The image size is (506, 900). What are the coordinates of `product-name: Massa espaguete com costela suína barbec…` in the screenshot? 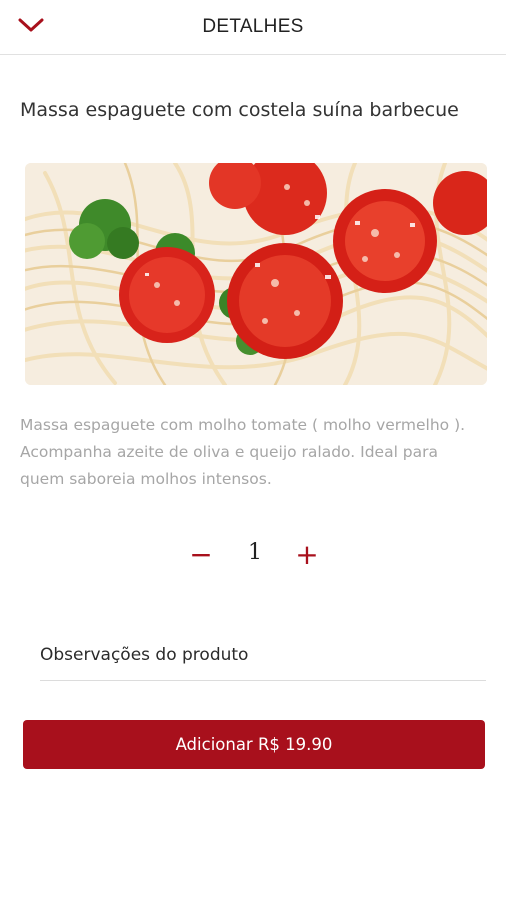 It's located at (239, 110).